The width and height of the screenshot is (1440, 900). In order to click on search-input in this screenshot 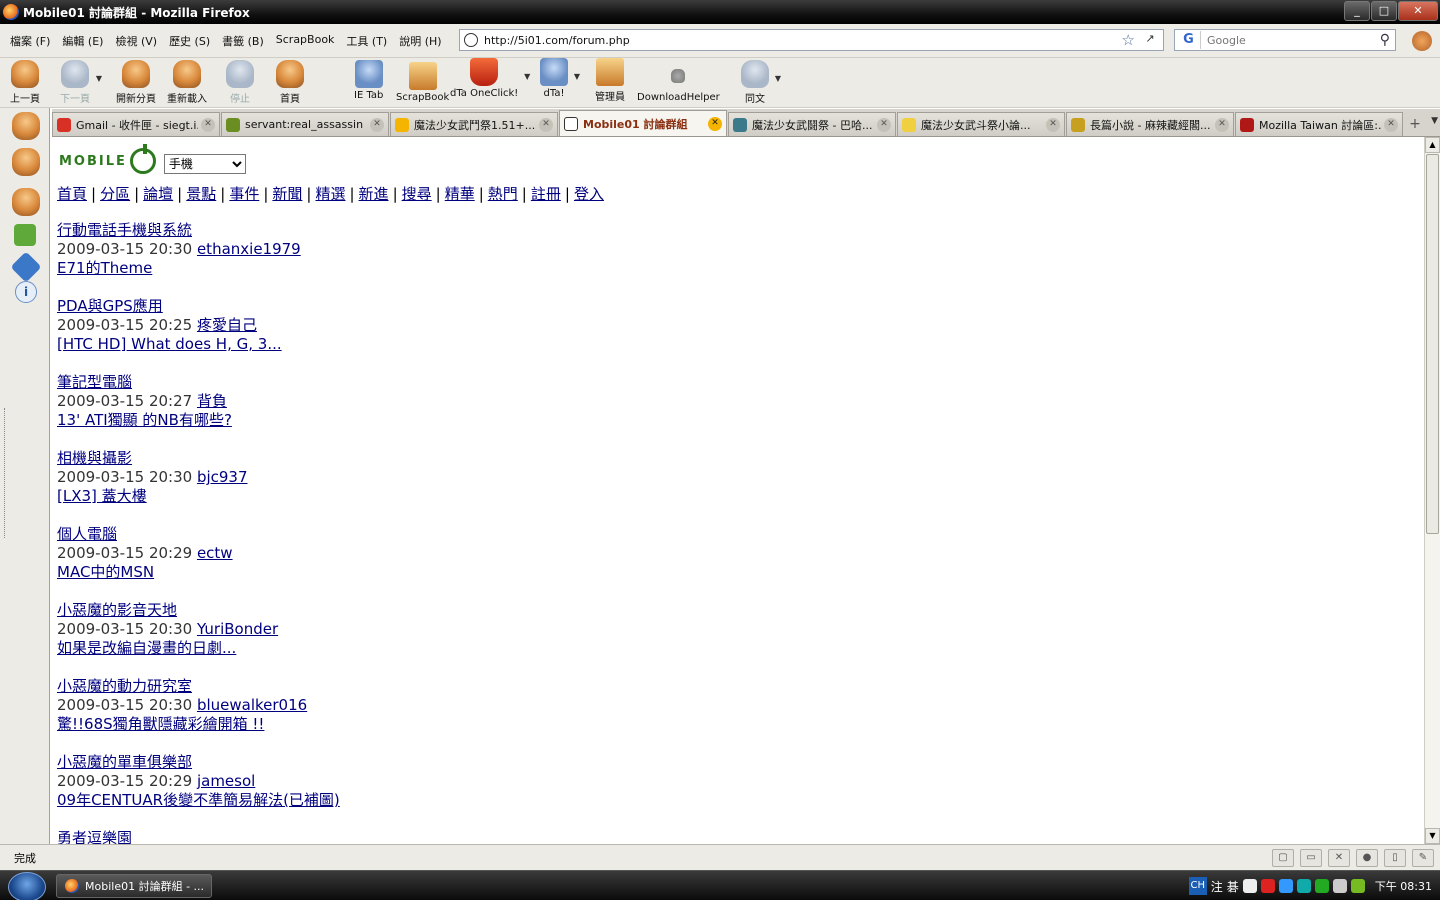, I will do `click(1290, 40)`.